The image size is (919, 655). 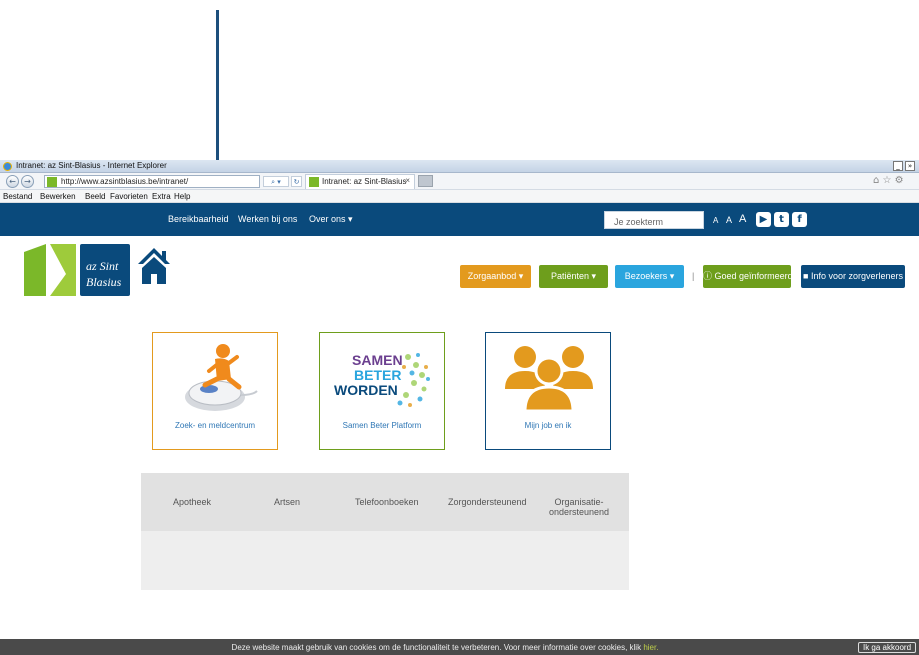 I want to click on tile-zoek-en-meldcentrum: Zoek- en meldcentrum, so click(x=215, y=391).